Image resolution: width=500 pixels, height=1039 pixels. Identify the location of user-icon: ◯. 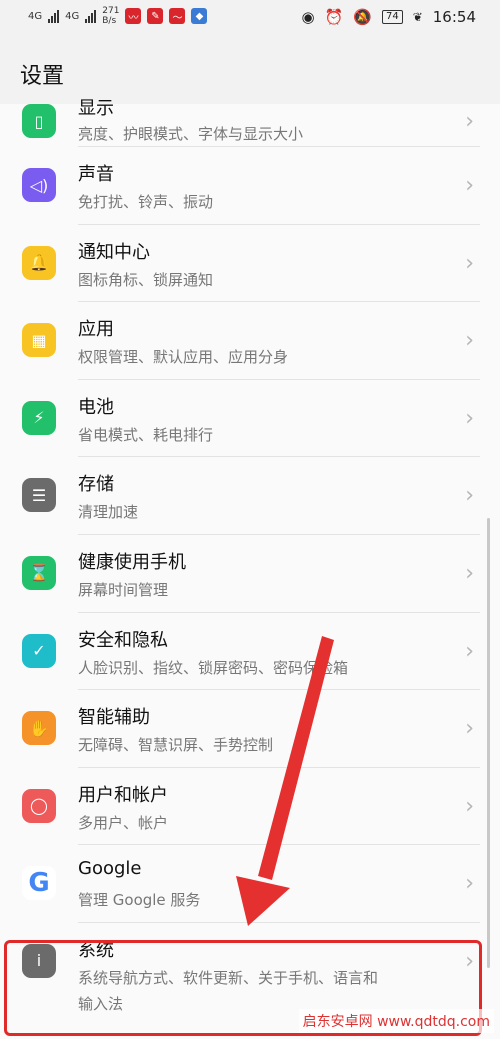
(39, 805).